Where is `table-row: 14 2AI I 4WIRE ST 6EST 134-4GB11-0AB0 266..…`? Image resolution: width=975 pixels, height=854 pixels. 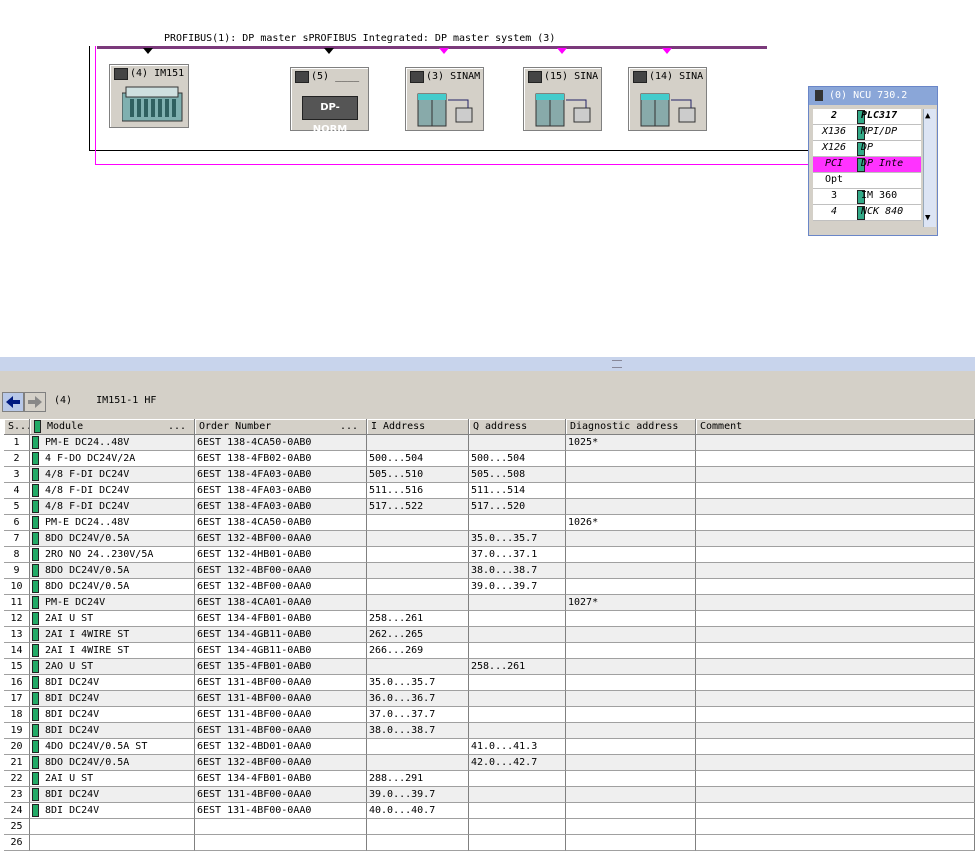
table-row: 14 2AI I 4WIRE ST 6EST 134-4GB11-0AB0 266..… is located at coordinates (489, 651).